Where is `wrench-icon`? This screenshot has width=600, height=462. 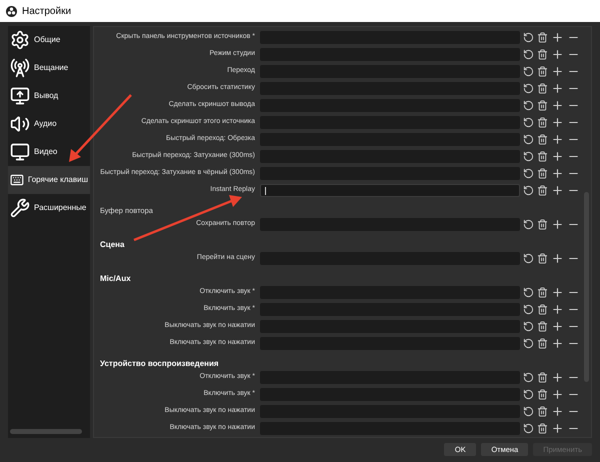
wrench-icon is located at coordinates (20, 208).